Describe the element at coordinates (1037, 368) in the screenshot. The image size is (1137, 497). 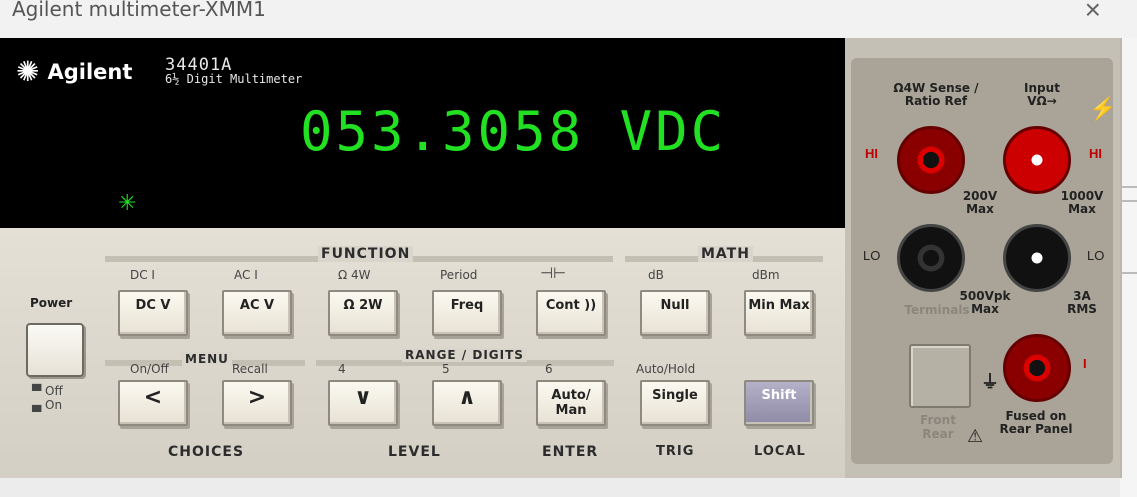
I see `current-jack` at that location.